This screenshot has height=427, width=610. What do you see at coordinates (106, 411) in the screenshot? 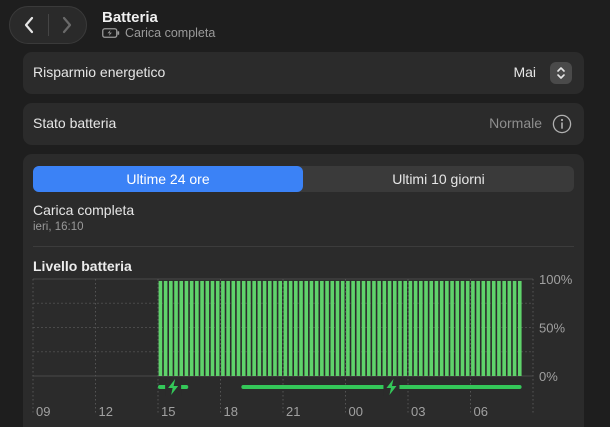
I see `x-tick-label: 12` at bounding box center [106, 411].